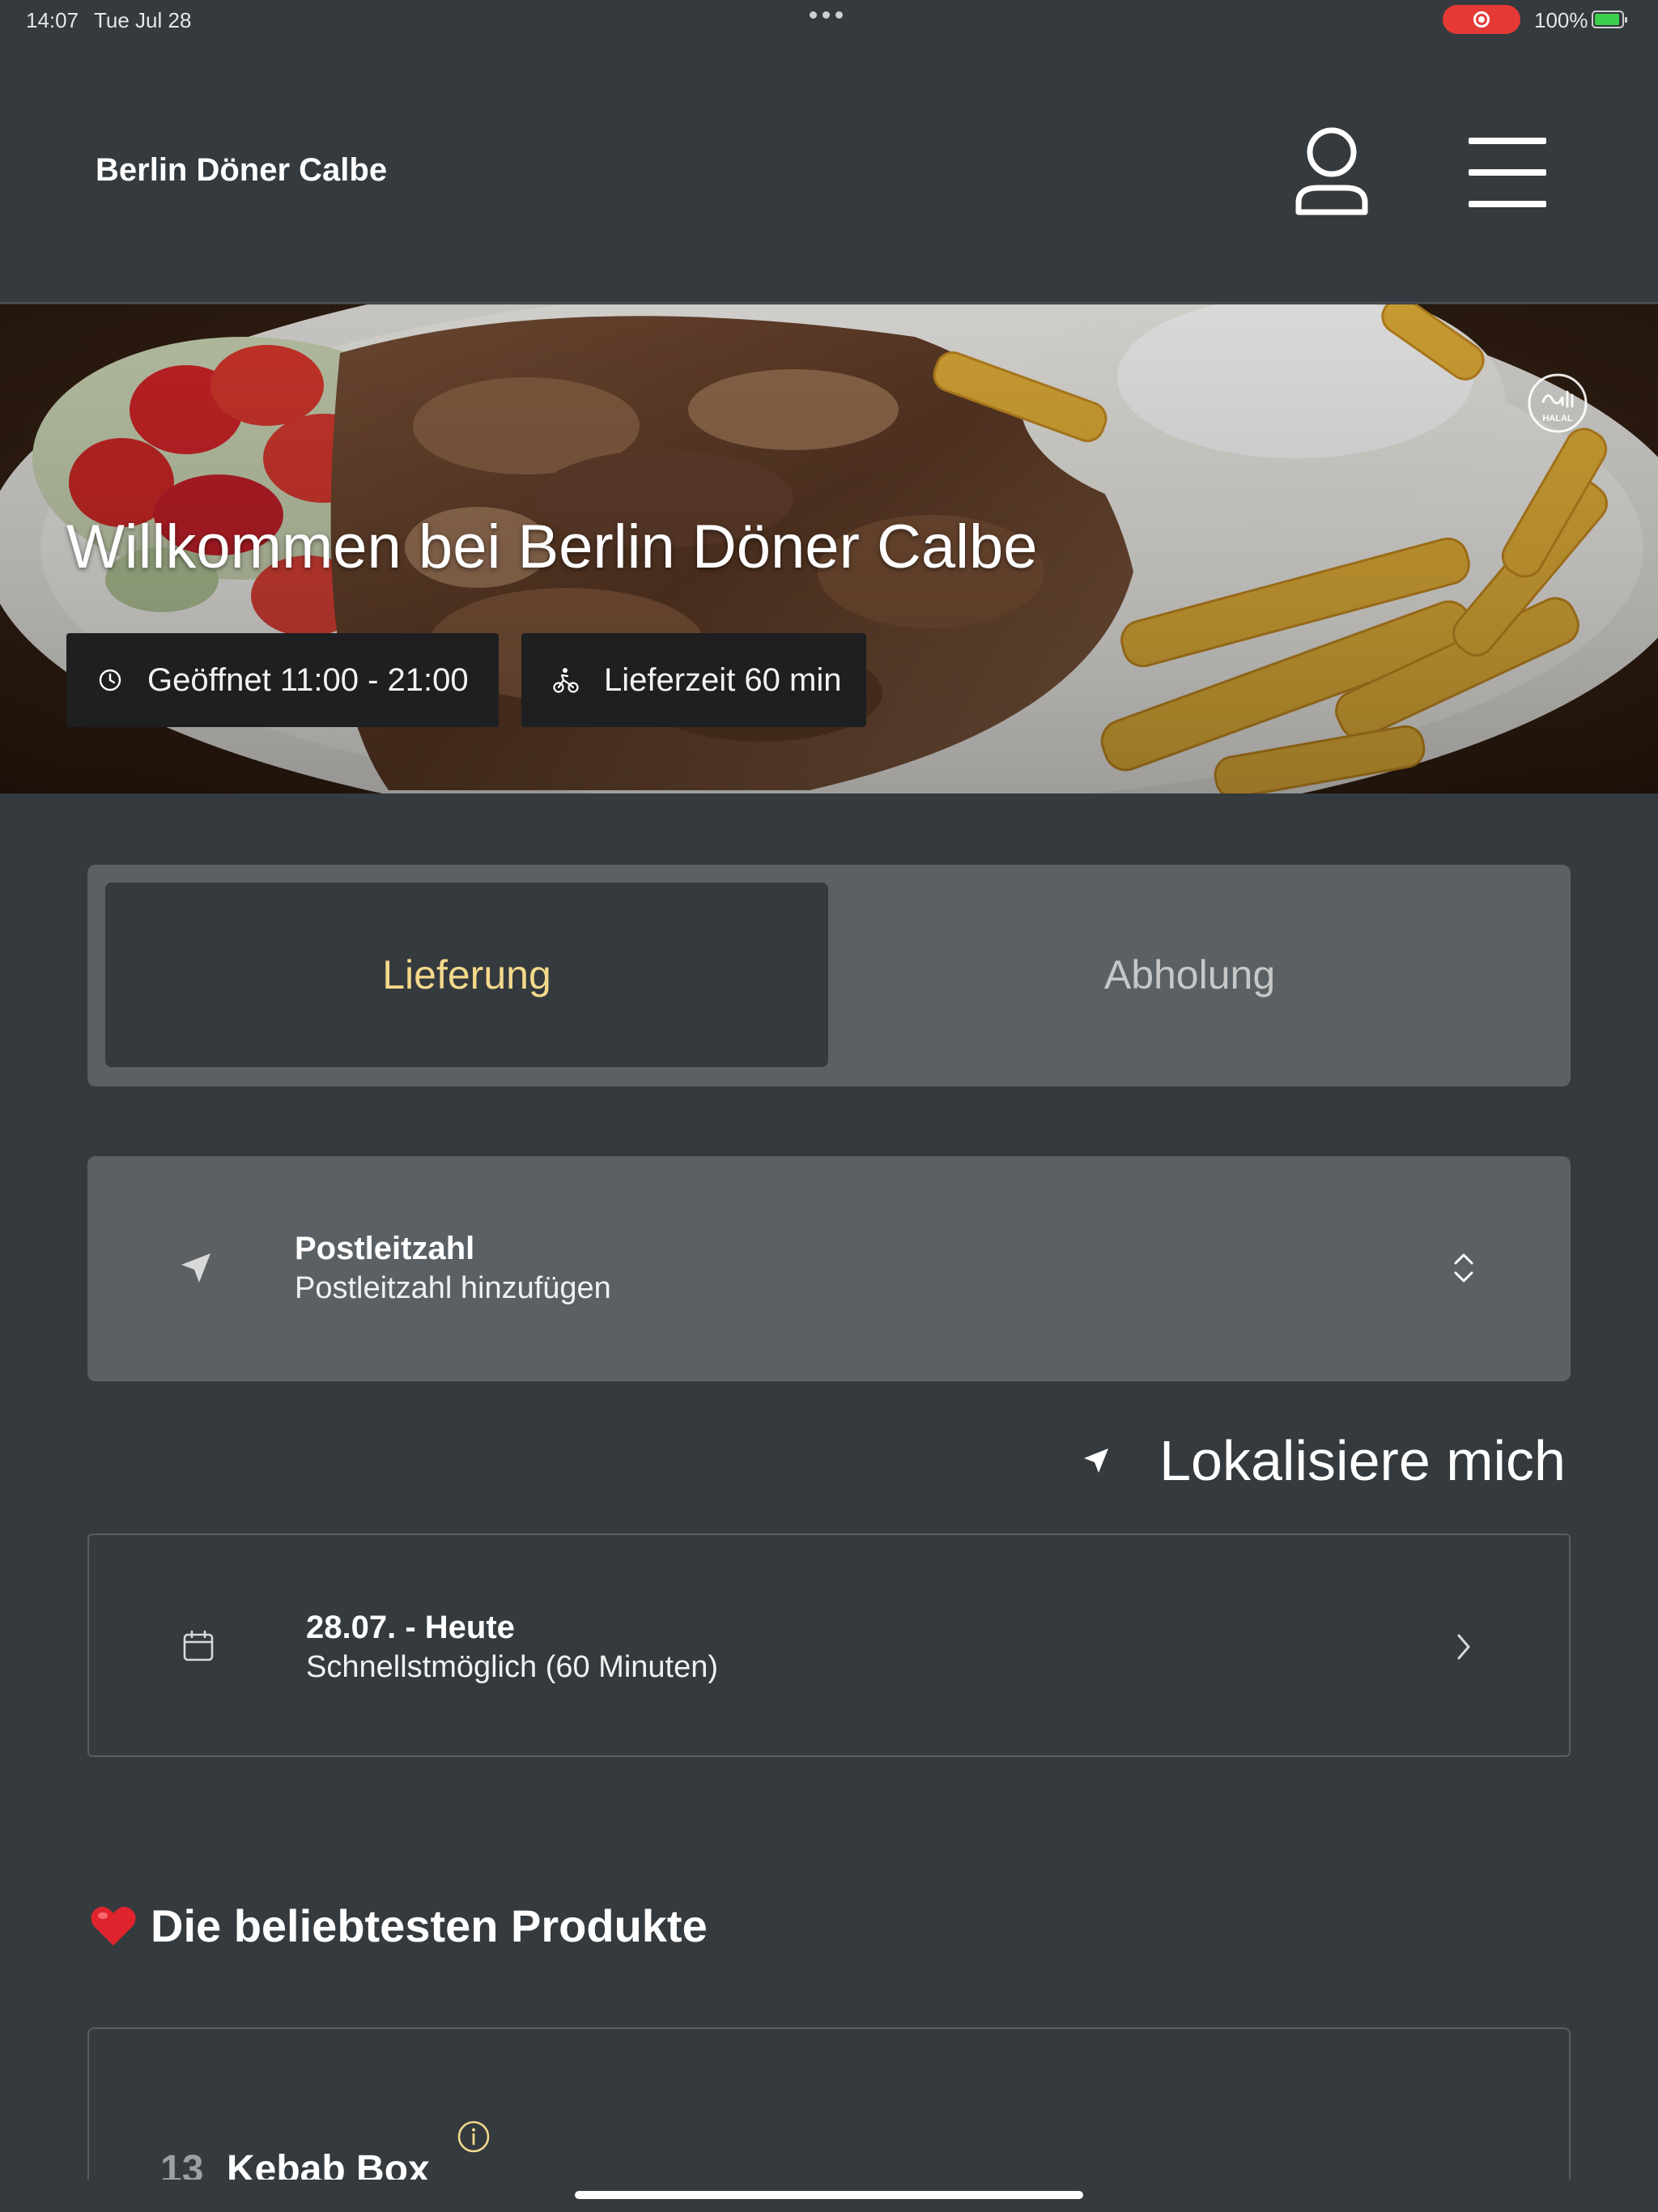 The height and width of the screenshot is (2212, 1658). I want to click on info-icon, so click(474, 2137).